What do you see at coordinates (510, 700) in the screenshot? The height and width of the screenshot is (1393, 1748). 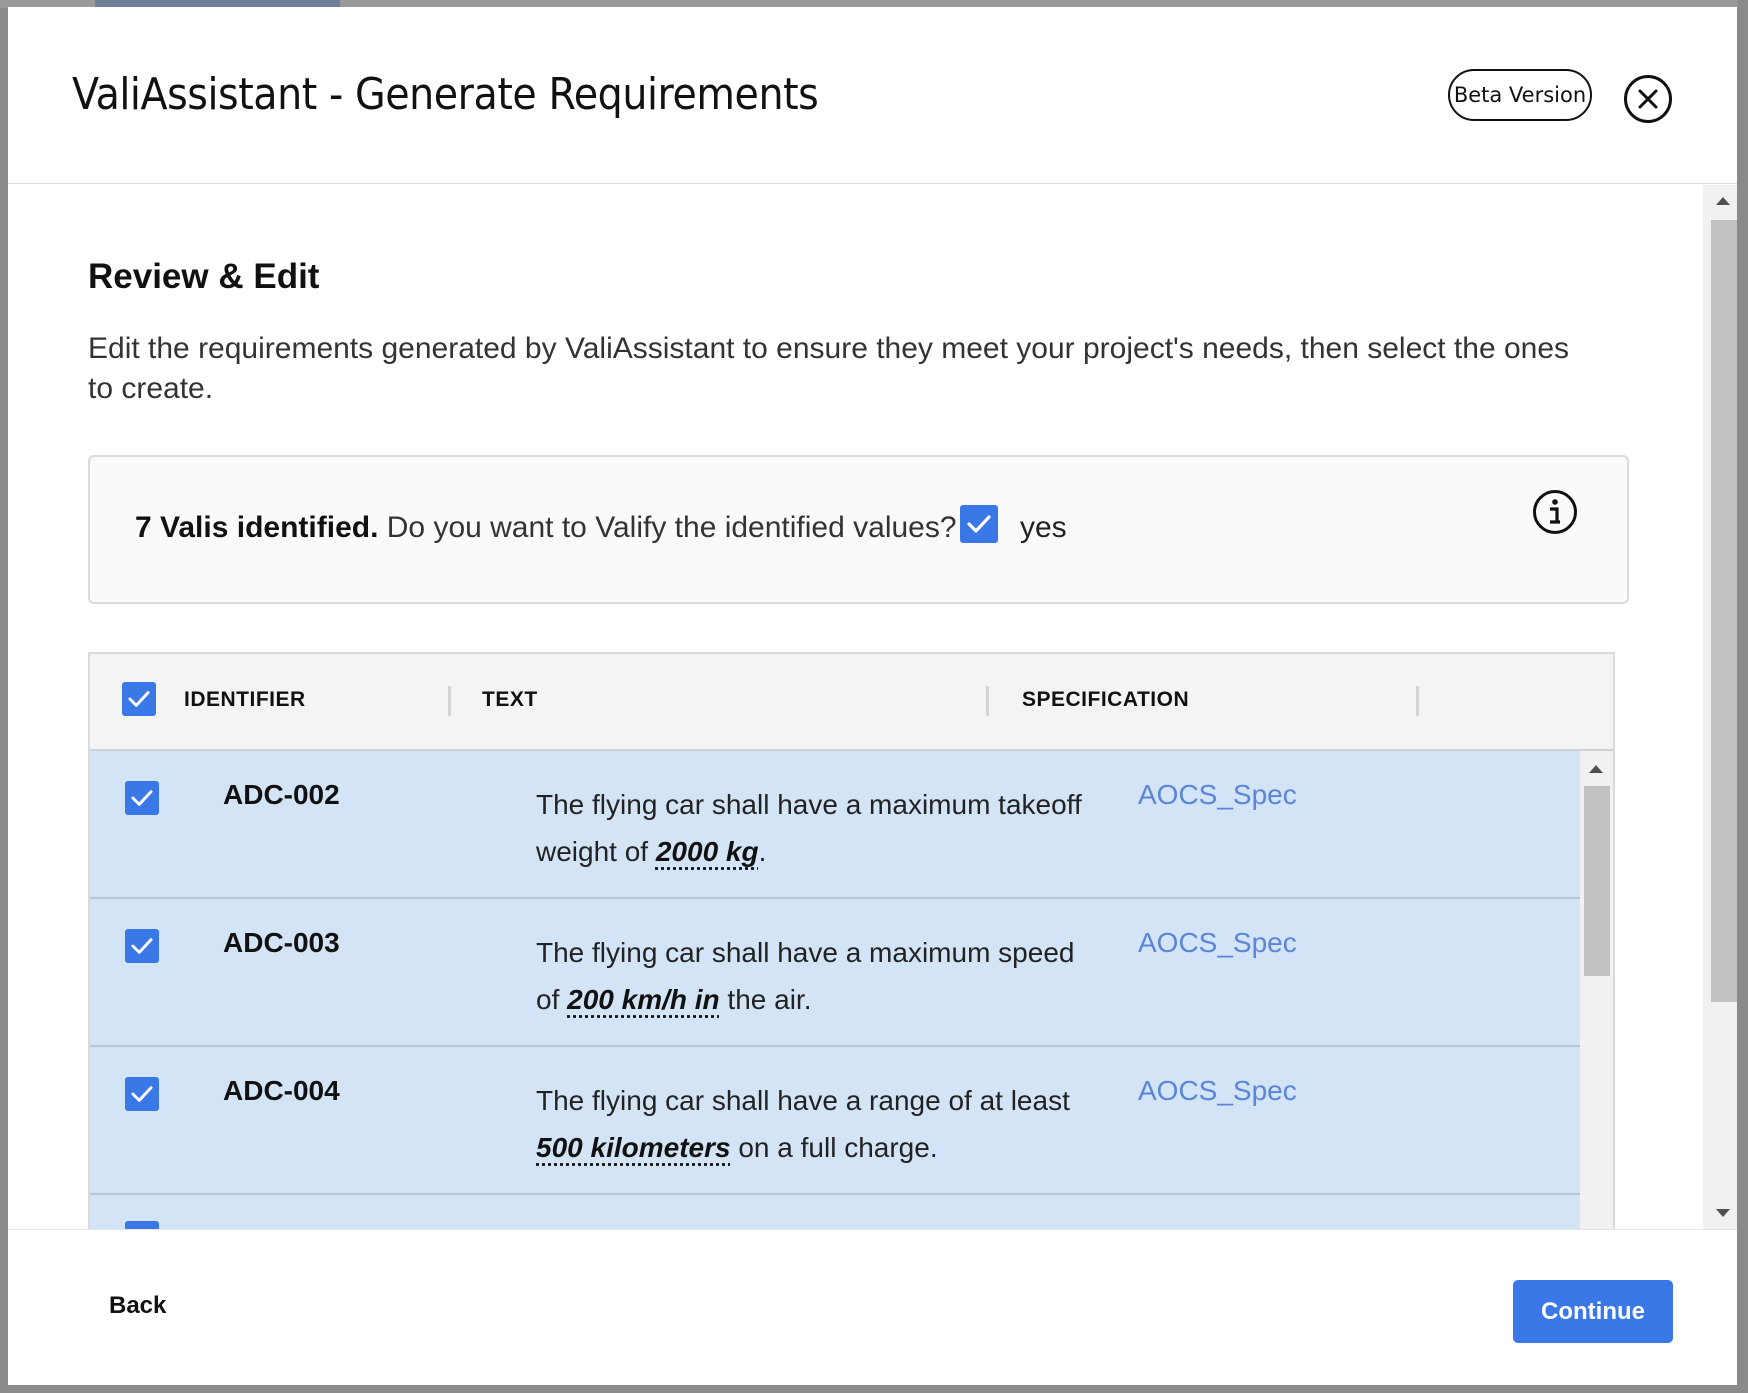 I see `column-header-text: TEXT` at bounding box center [510, 700].